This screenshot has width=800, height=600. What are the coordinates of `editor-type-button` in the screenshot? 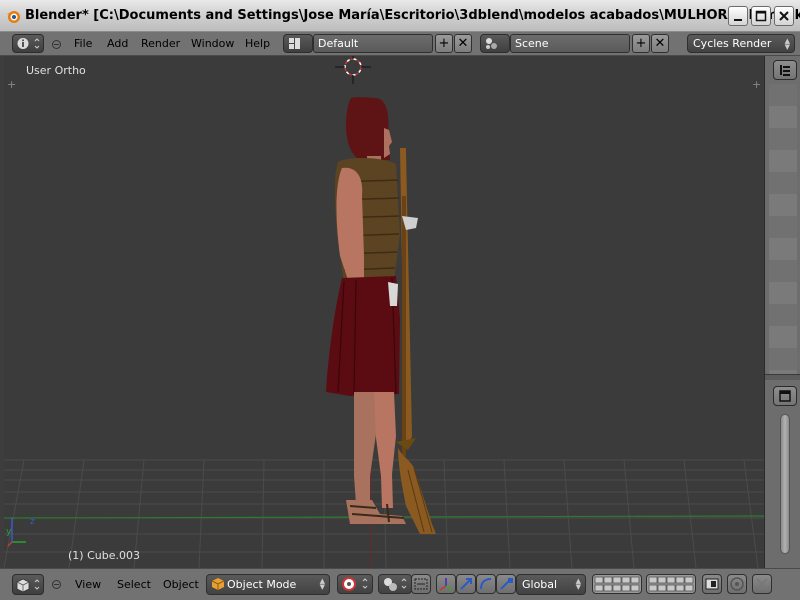 It's located at (28, 43).